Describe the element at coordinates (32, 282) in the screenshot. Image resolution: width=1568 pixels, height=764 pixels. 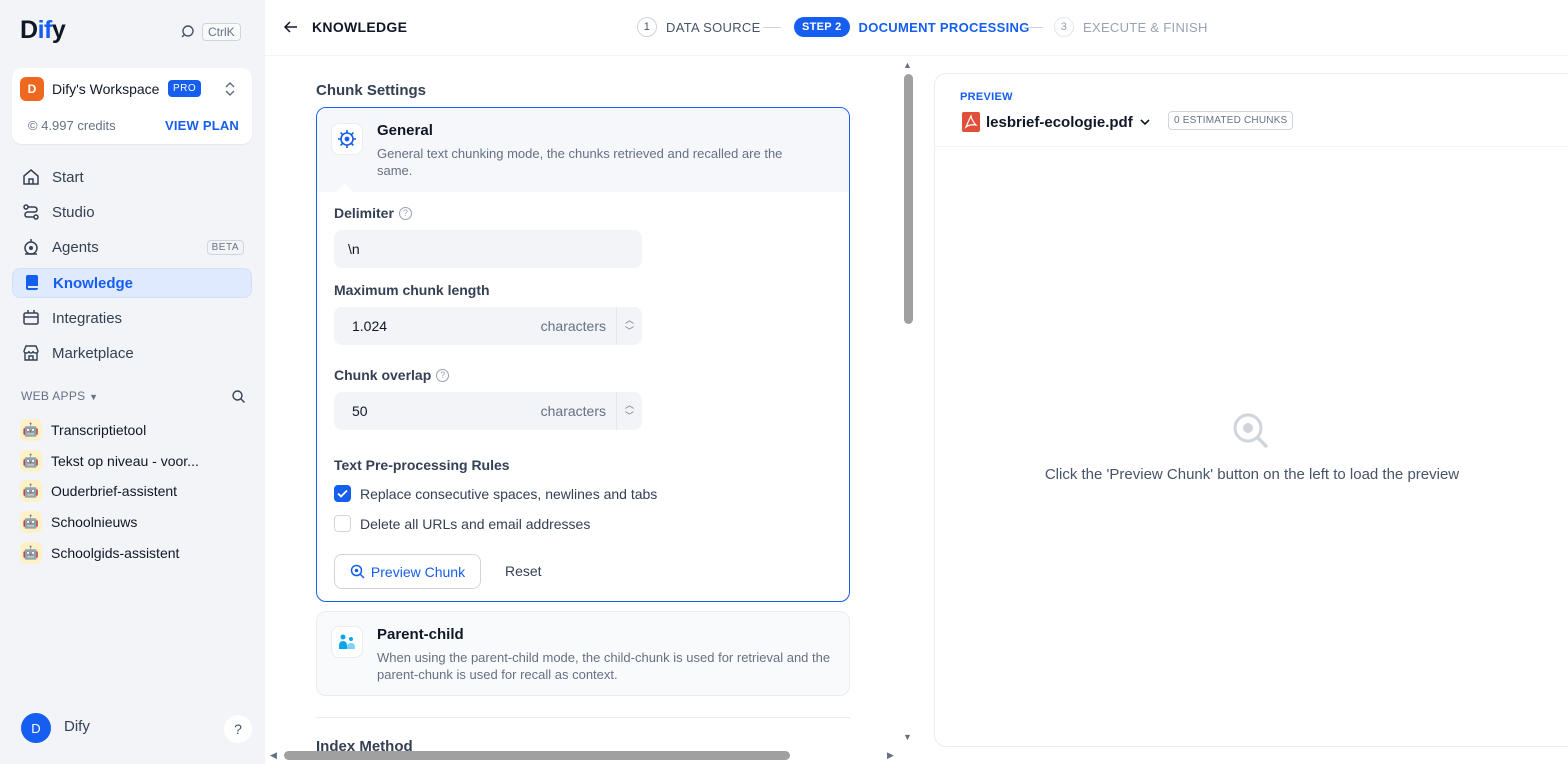
I see `book-icon` at that location.